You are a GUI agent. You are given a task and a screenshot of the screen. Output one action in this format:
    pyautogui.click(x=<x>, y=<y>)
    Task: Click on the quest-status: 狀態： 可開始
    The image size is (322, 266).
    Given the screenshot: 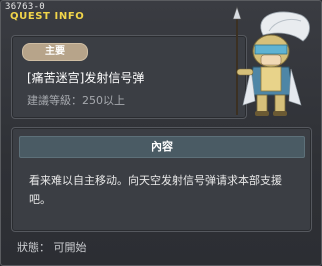 What is the action you would take?
    pyautogui.click(x=52, y=247)
    